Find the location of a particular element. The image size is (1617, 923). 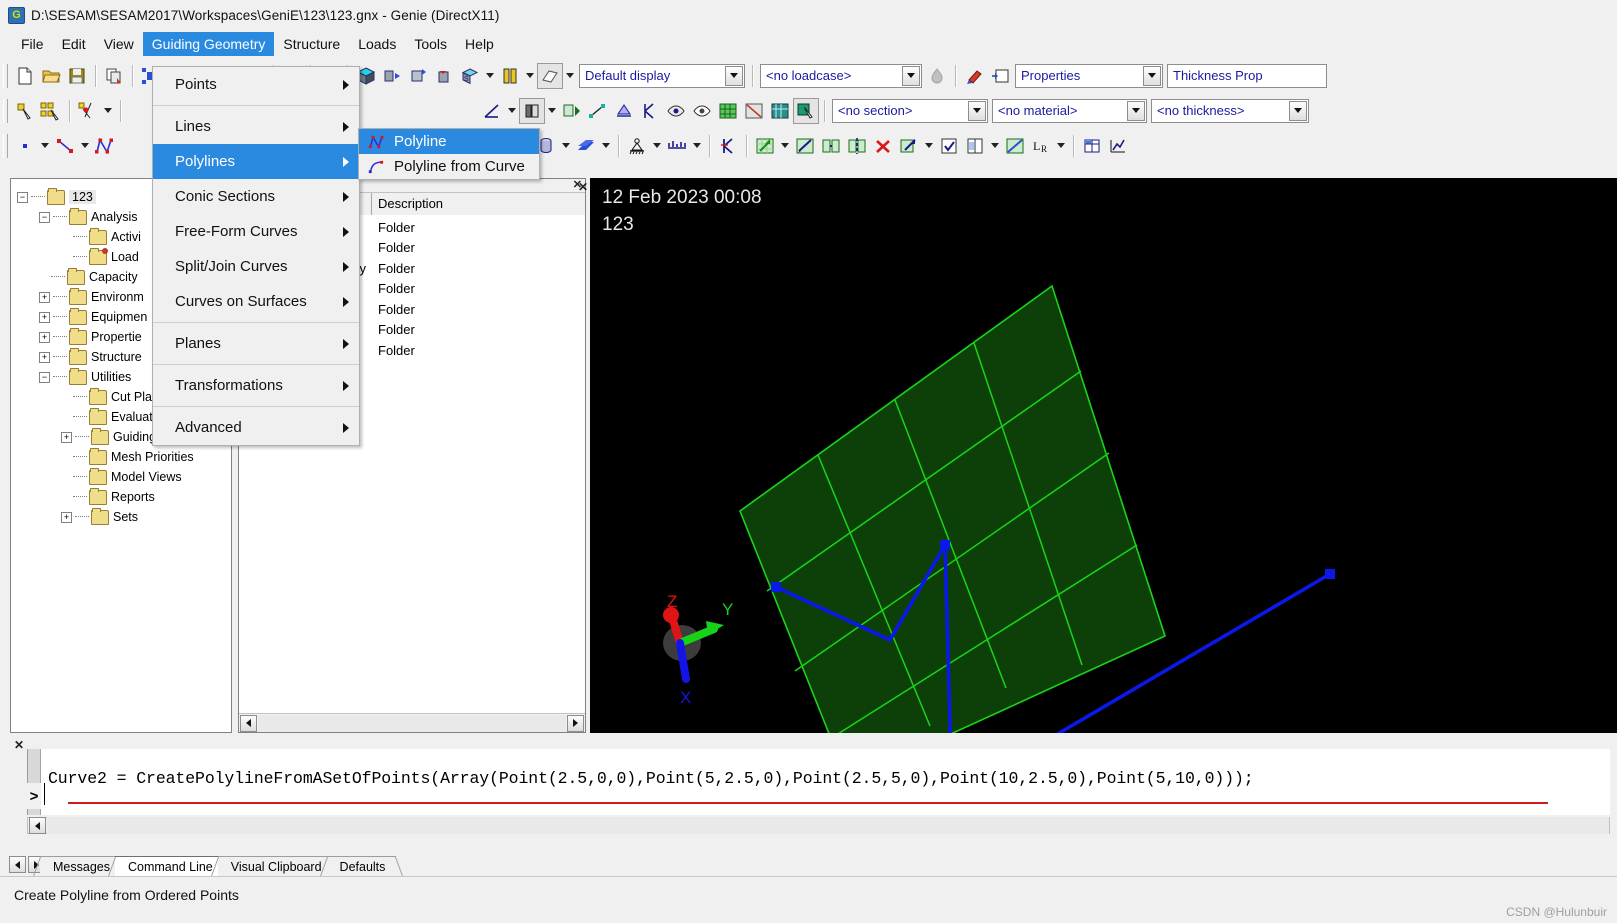

scroll-track is located at coordinates (828, 825).